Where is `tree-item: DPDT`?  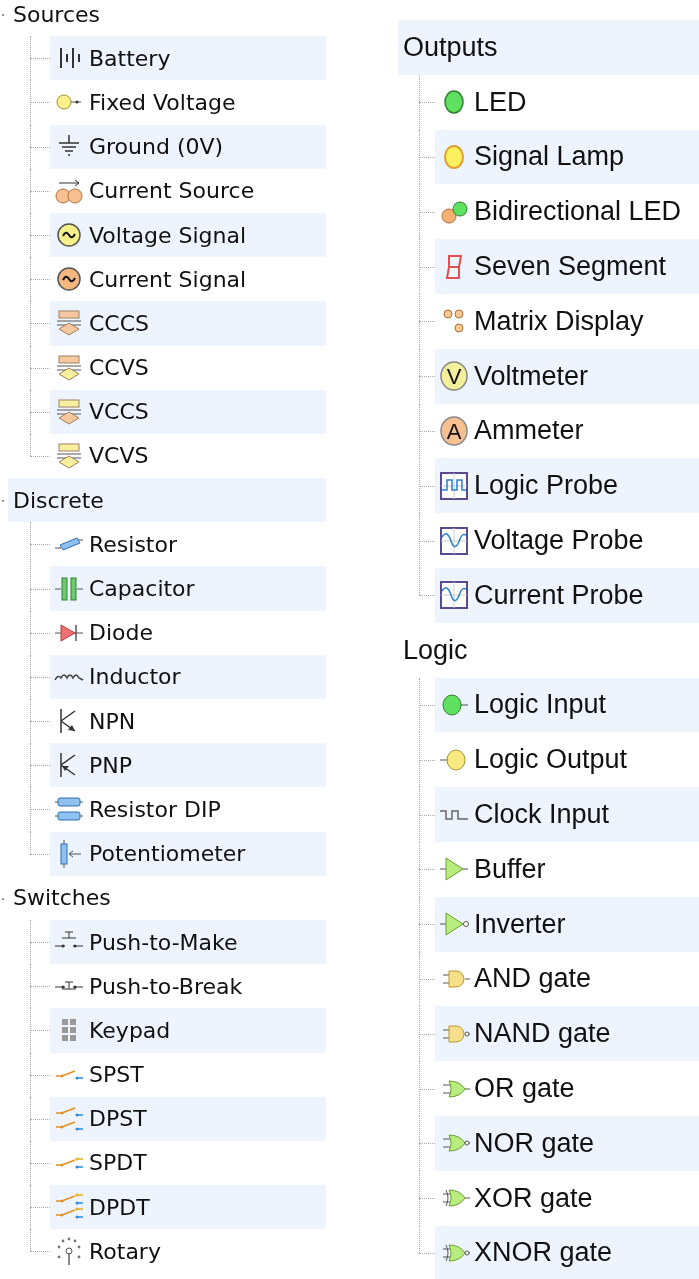
tree-item: DPDT is located at coordinates (188, 1207).